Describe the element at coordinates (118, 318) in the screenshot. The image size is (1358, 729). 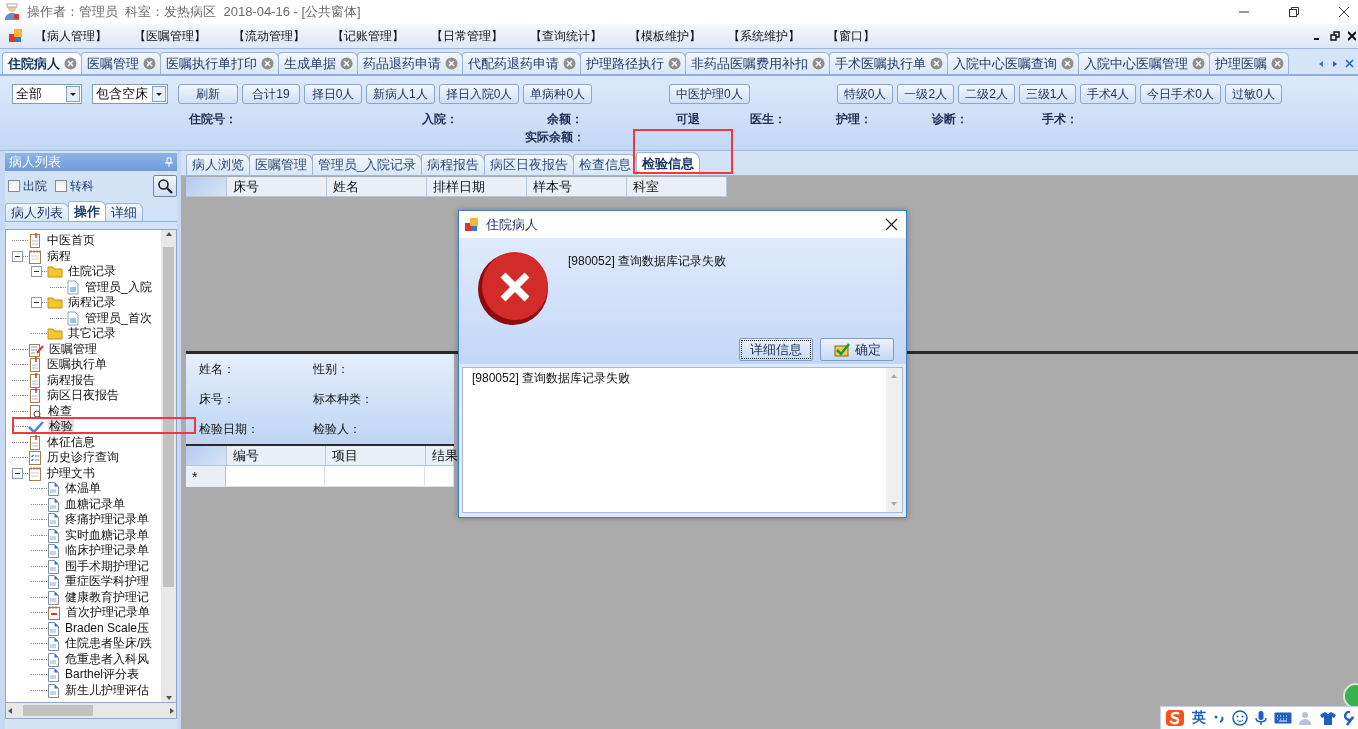
I see `tree-item: 管理员_首次` at that location.